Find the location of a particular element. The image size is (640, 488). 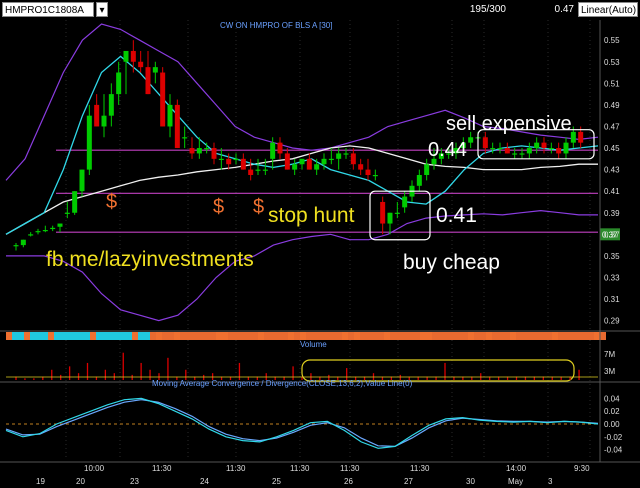

scale-mode-select: Linear(Auto) is located at coordinates (608, 9).